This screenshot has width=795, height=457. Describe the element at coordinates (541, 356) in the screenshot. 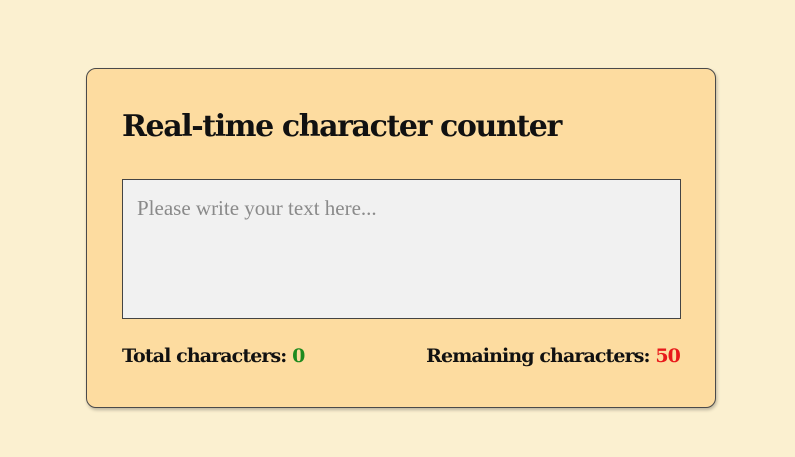

I see `remaining-characters-label: Remaining characters:` at that location.